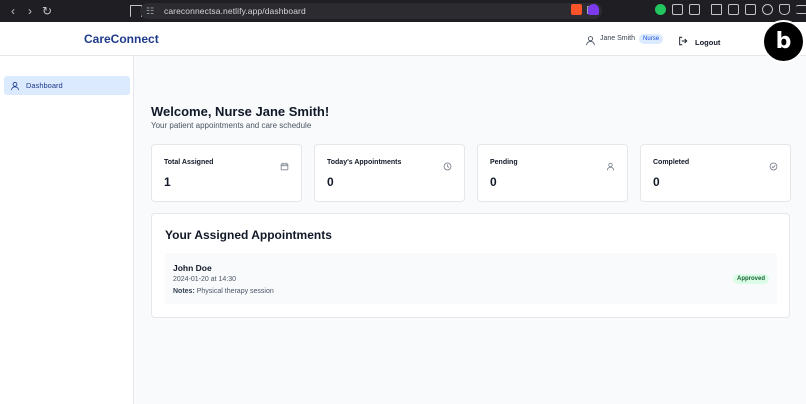 This screenshot has height=404, width=806. What do you see at coordinates (371, 11) in the screenshot?
I see `address-bar: ☷ careconnectsa.netlify.app/dashboard` at bounding box center [371, 11].